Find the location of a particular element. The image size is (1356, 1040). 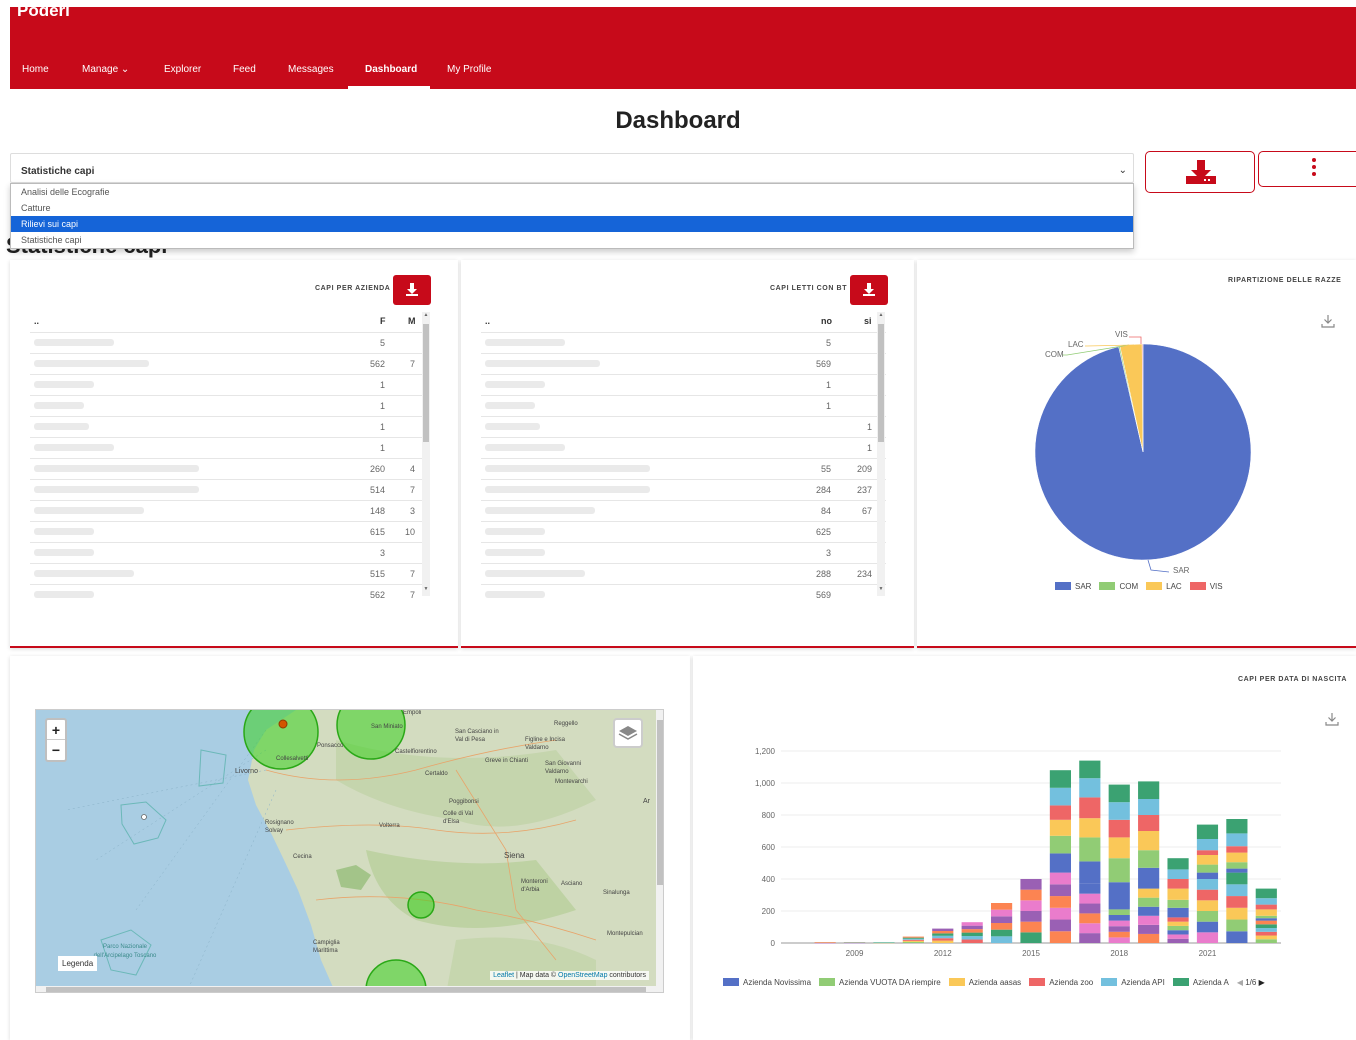

download-button is located at coordinates (869, 290).